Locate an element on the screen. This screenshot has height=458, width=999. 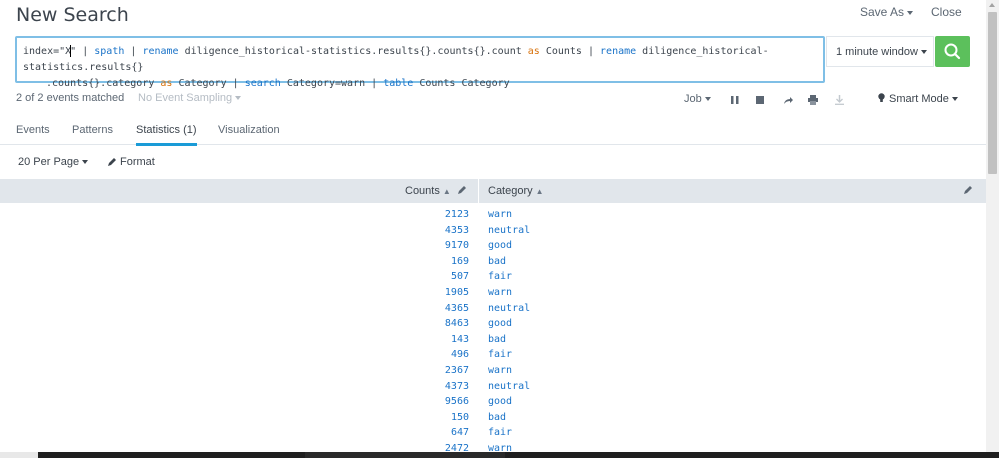
page-title: New Search is located at coordinates (72, 15).